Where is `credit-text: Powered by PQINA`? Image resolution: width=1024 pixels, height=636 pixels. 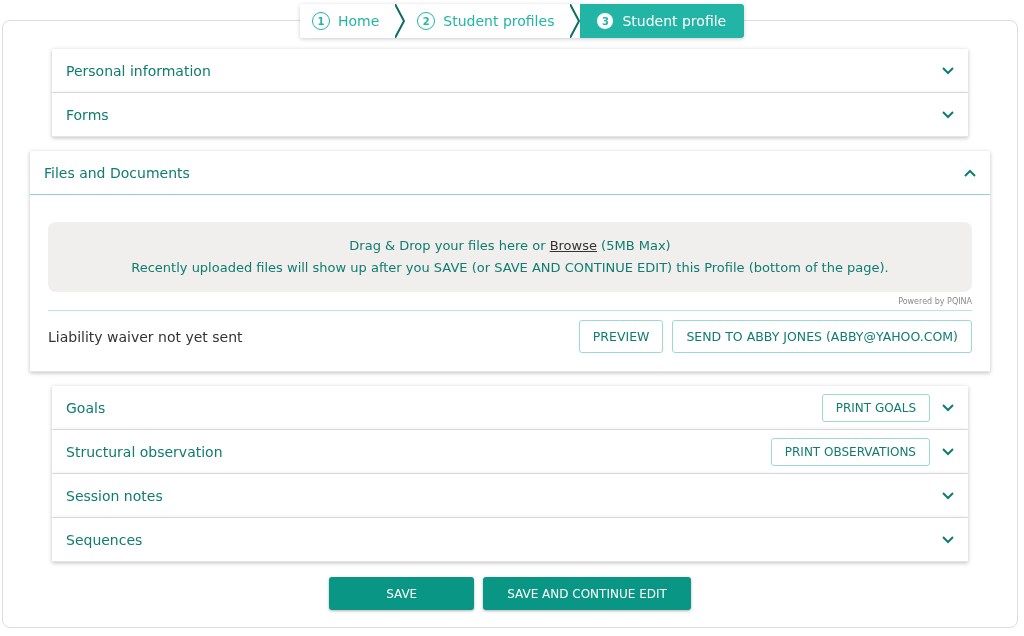 credit-text: Powered by PQINA is located at coordinates (935, 301).